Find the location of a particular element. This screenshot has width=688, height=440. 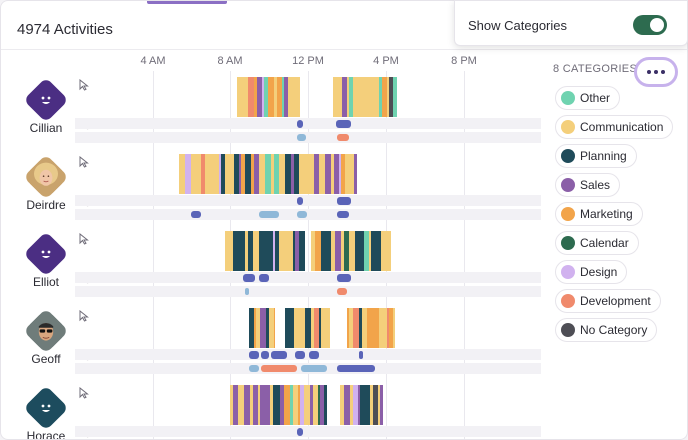

category-chip: Other is located at coordinates (588, 98).